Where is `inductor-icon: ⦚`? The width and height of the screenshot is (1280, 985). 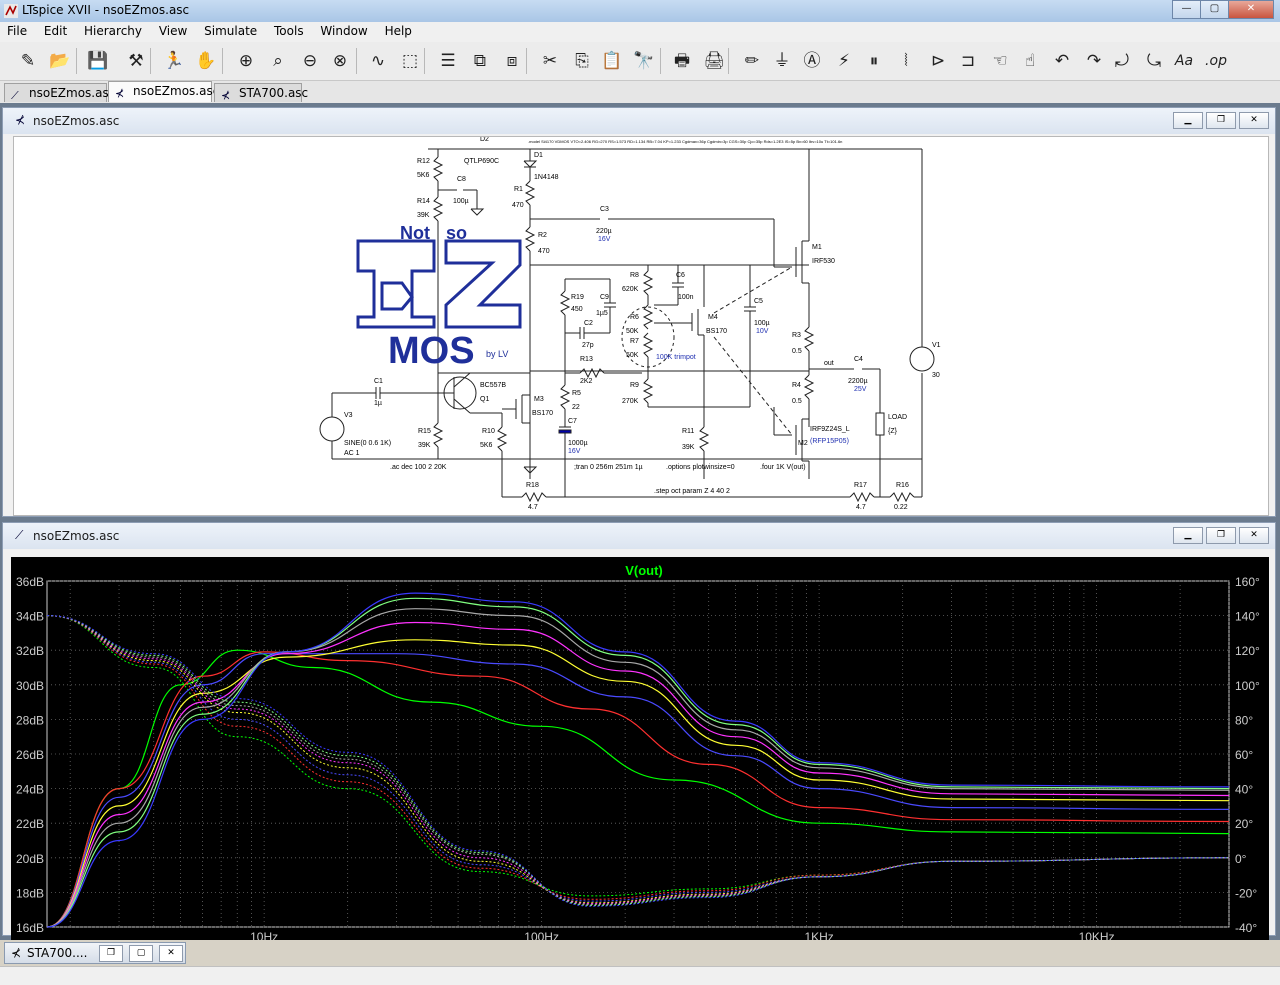 inductor-icon: ⦚ is located at coordinates (906, 61).